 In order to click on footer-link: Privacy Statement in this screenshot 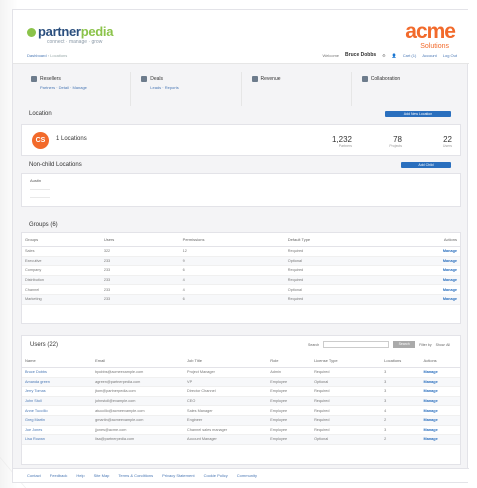, I will do `click(178, 475)`.